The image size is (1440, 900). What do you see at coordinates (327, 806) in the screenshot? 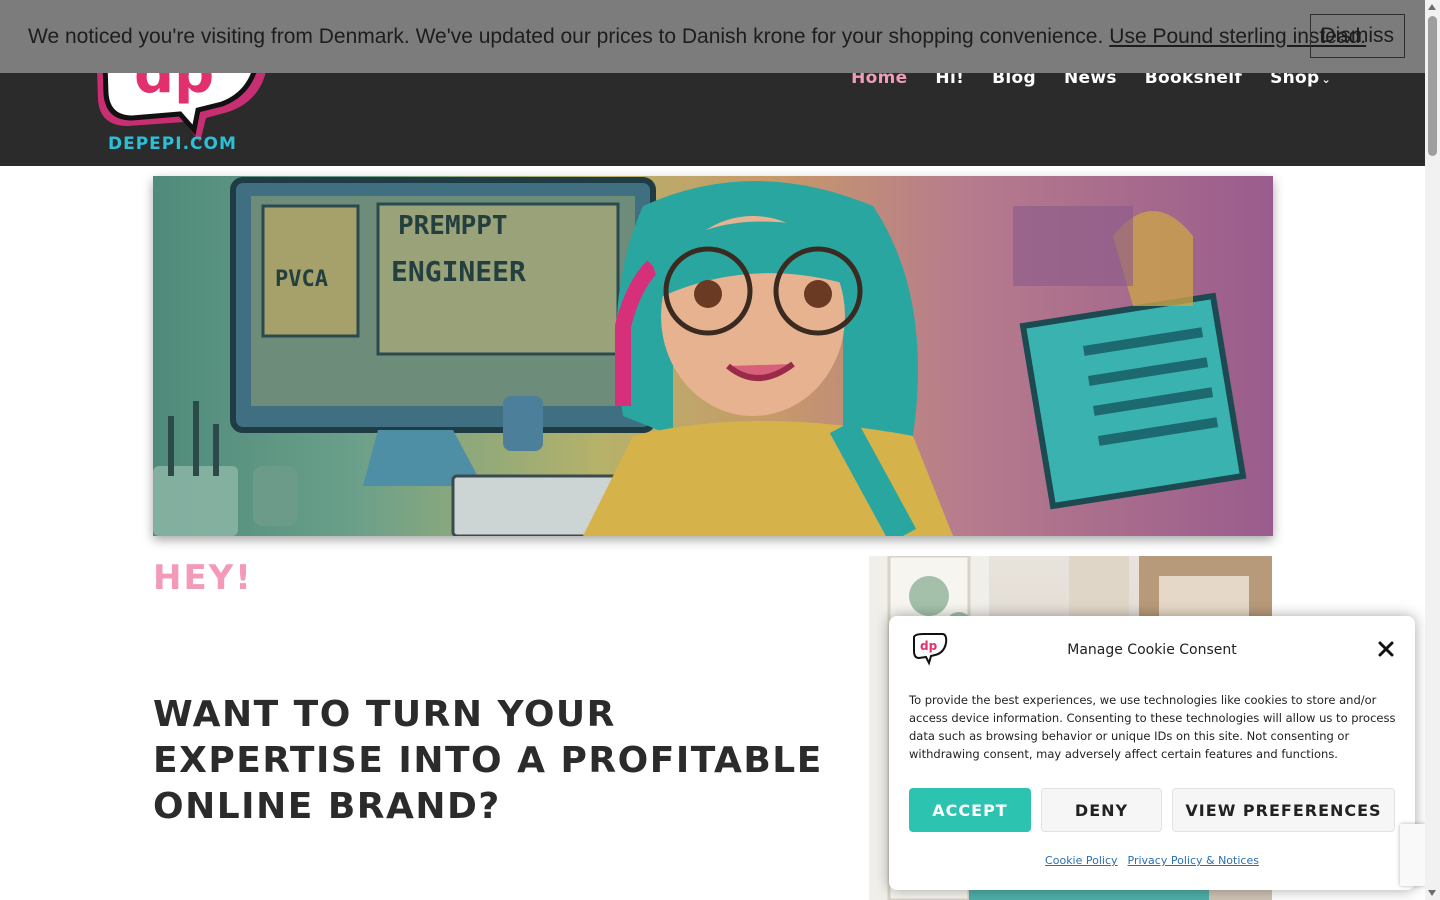
I see `headline-line-3: ONLINE BRAND?` at bounding box center [327, 806].